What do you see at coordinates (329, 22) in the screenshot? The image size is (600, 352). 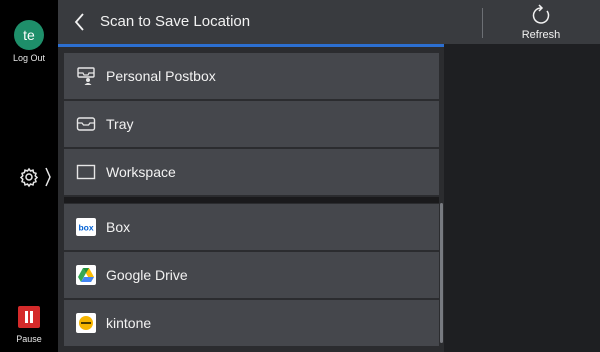 I see `header-bar: Scan to Save Location Refresh` at bounding box center [329, 22].